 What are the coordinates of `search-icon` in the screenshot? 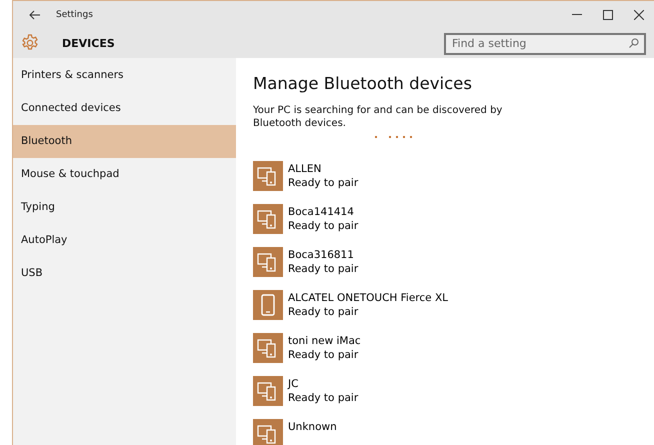 It's located at (634, 43).